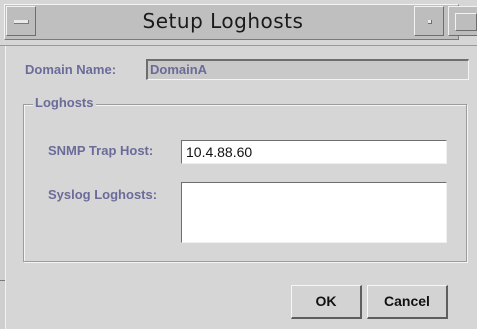 This screenshot has height=329, width=477. Describe the element at coordinates (3, 187) in the screenshot. I see `window-frame-left` at that location.